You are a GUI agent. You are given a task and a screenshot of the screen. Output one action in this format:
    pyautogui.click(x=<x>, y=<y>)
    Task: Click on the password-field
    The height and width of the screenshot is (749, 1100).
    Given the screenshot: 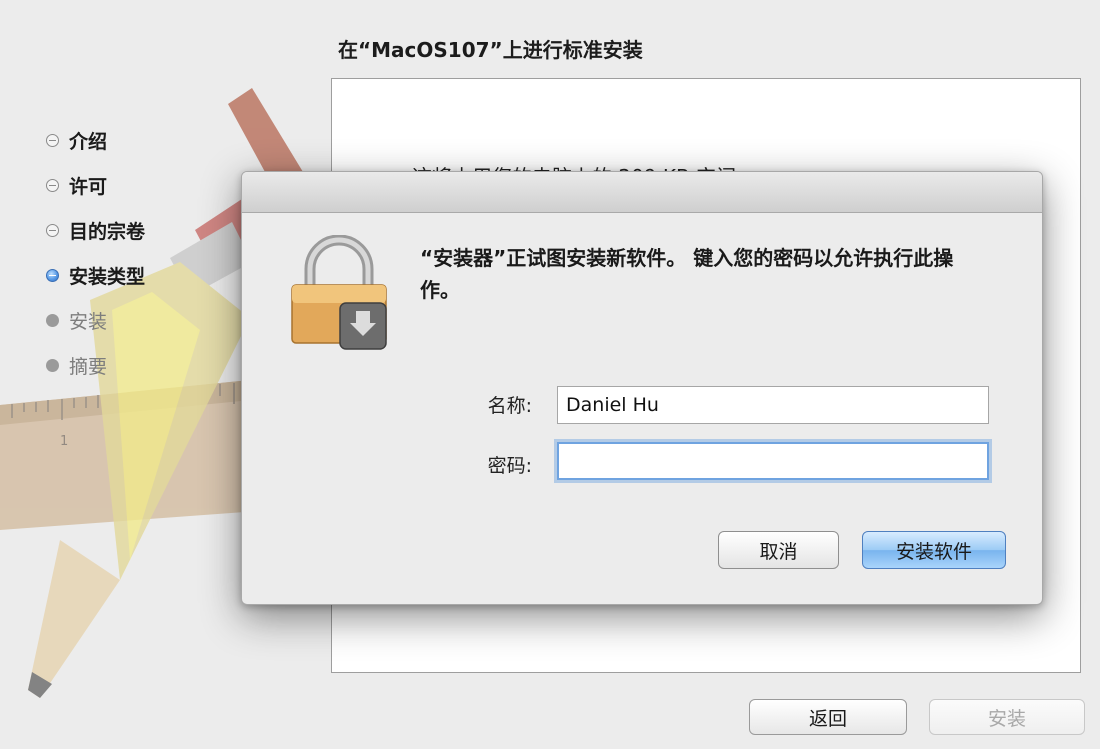 What is the action you would take?
    pyautogui.click(x=773, y=461)
    